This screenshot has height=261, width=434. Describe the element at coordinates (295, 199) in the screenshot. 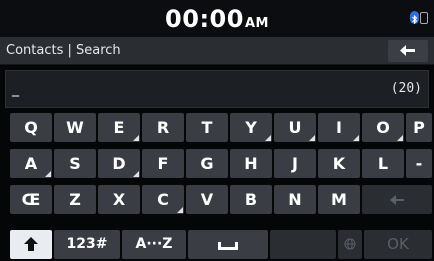

I see `key-n: N` at that location.